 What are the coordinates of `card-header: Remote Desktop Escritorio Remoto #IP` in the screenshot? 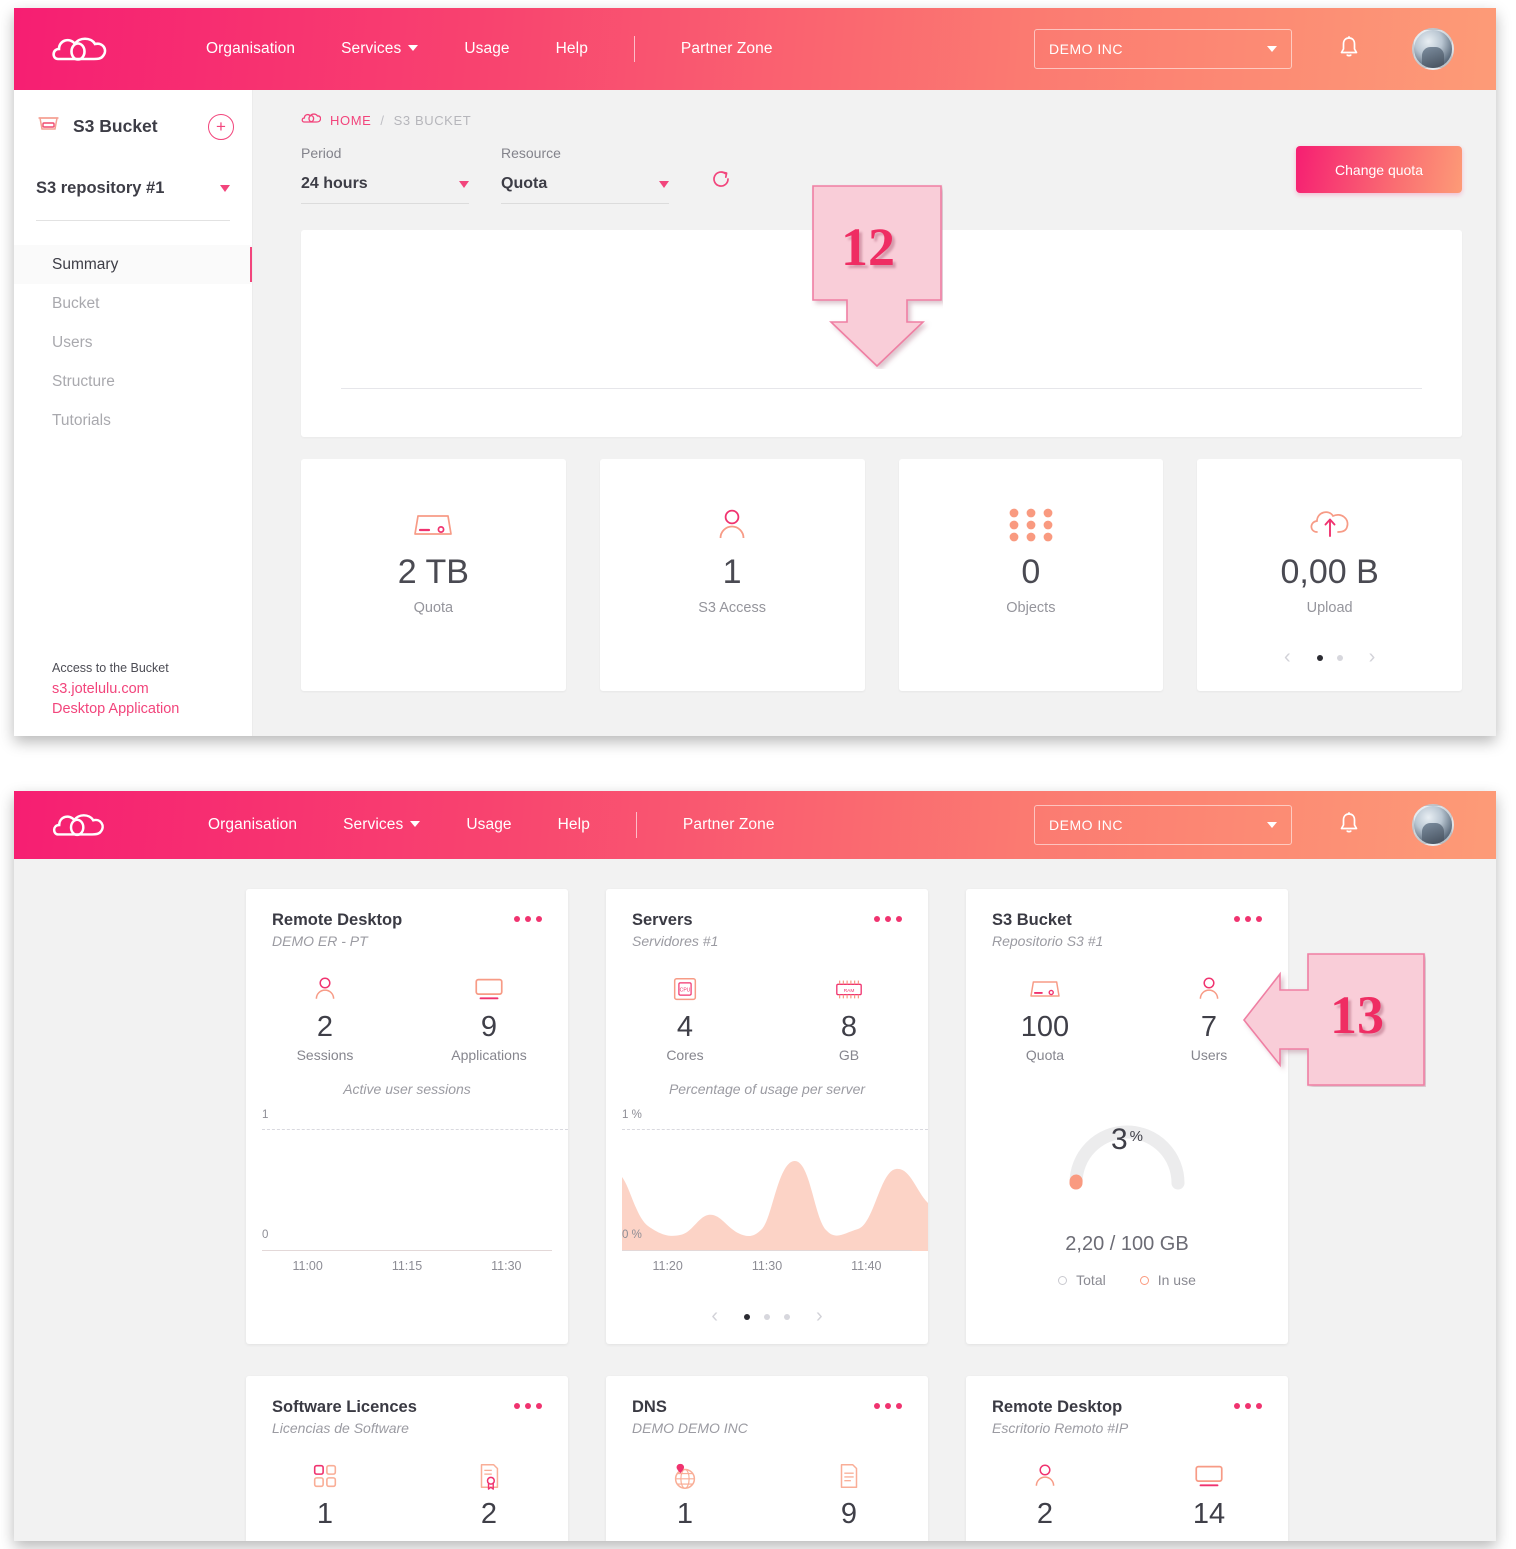 It's located at (1127, 1417).